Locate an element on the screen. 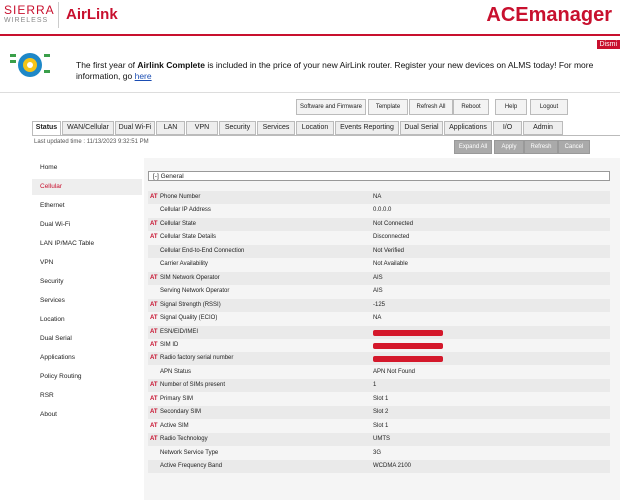 The height and width of the screenshot is (501, 620). section-general-header: [-] General is located at coordinates (379, 176).